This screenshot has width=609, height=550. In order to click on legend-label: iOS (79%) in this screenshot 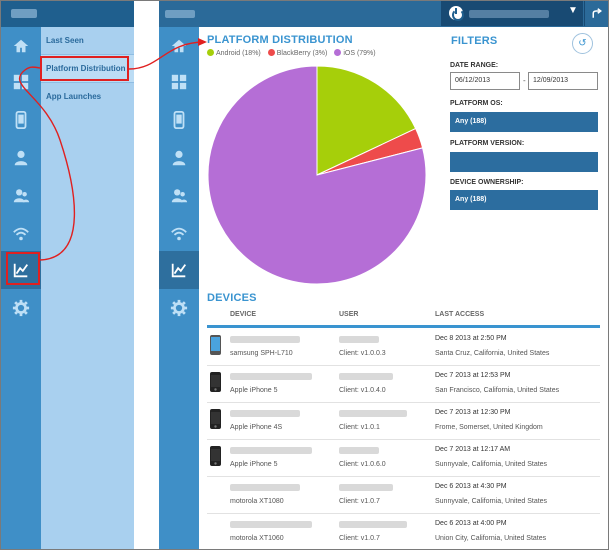, I will do `click(359, 53)`.